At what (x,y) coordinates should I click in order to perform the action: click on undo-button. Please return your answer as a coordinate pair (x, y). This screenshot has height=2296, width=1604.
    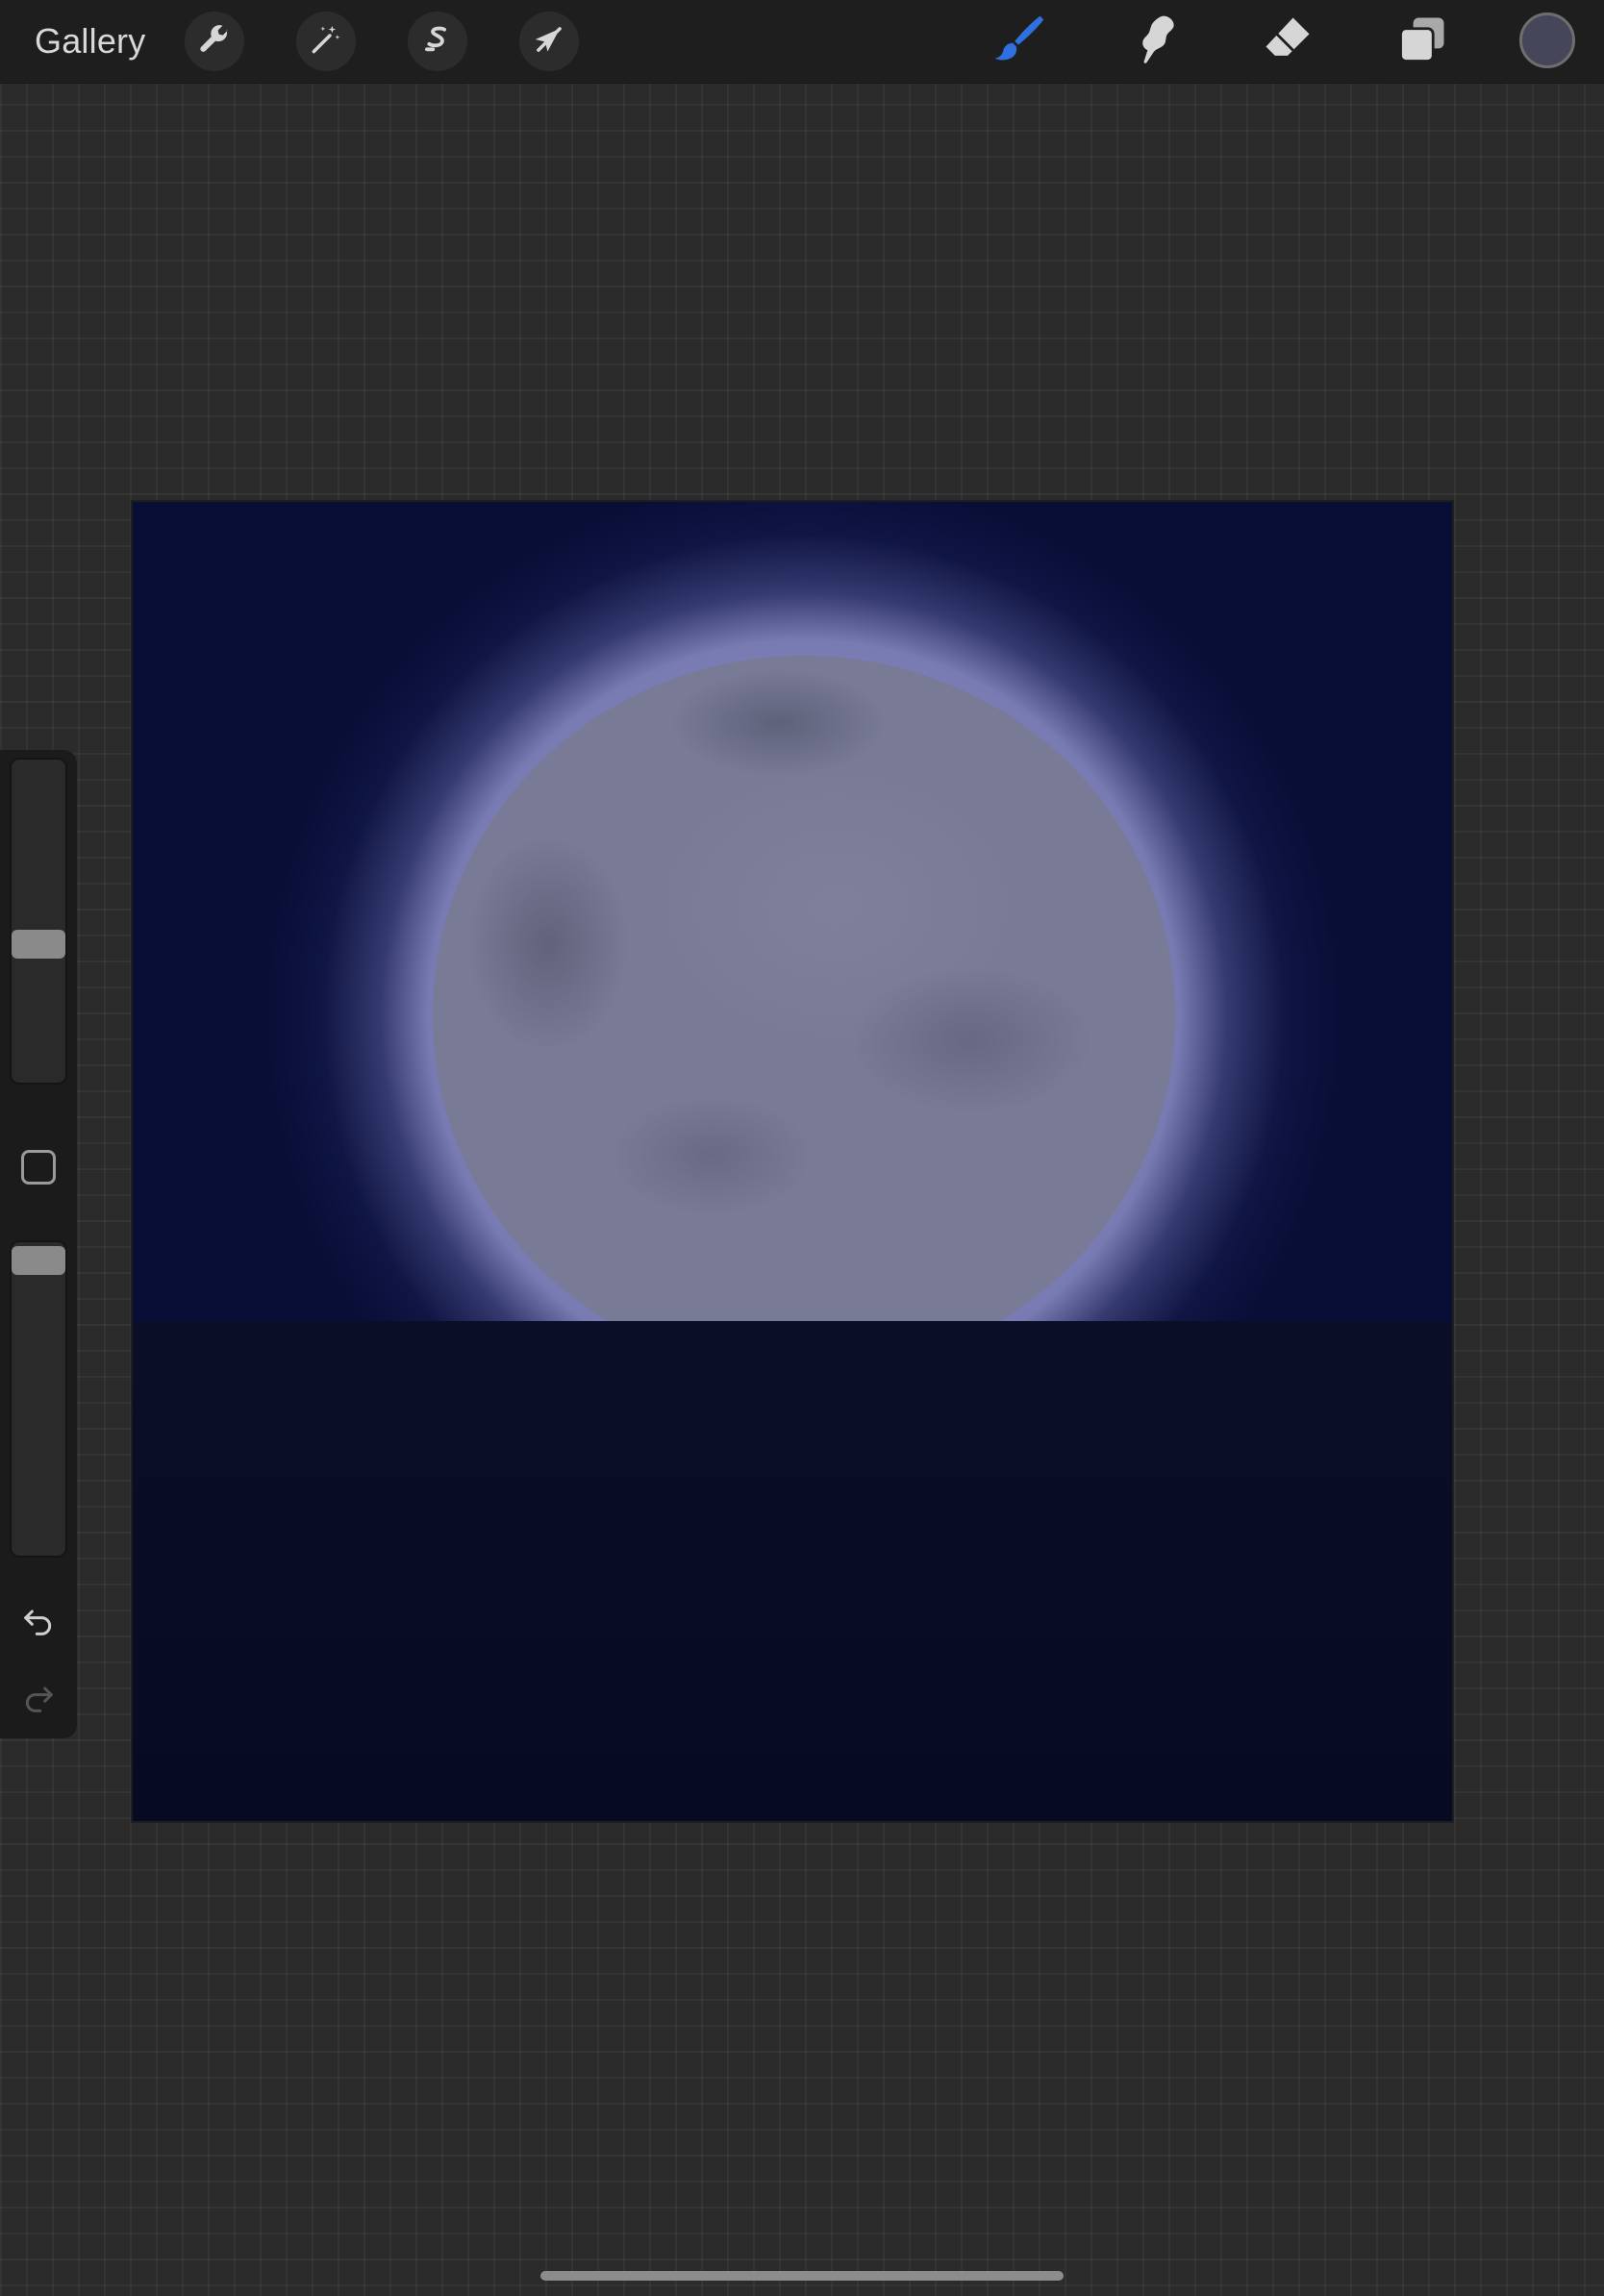
    Looking at the image, I should click on (38, 1623).